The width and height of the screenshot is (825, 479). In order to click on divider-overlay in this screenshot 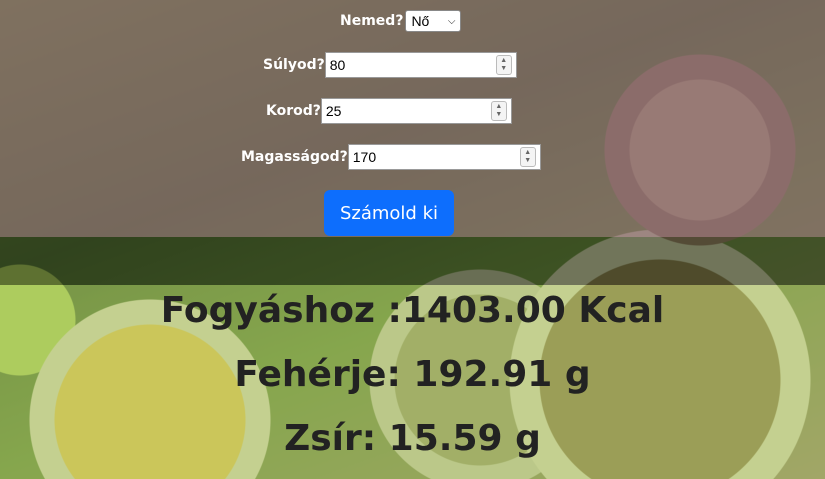, I will do `click(412, 261)`.